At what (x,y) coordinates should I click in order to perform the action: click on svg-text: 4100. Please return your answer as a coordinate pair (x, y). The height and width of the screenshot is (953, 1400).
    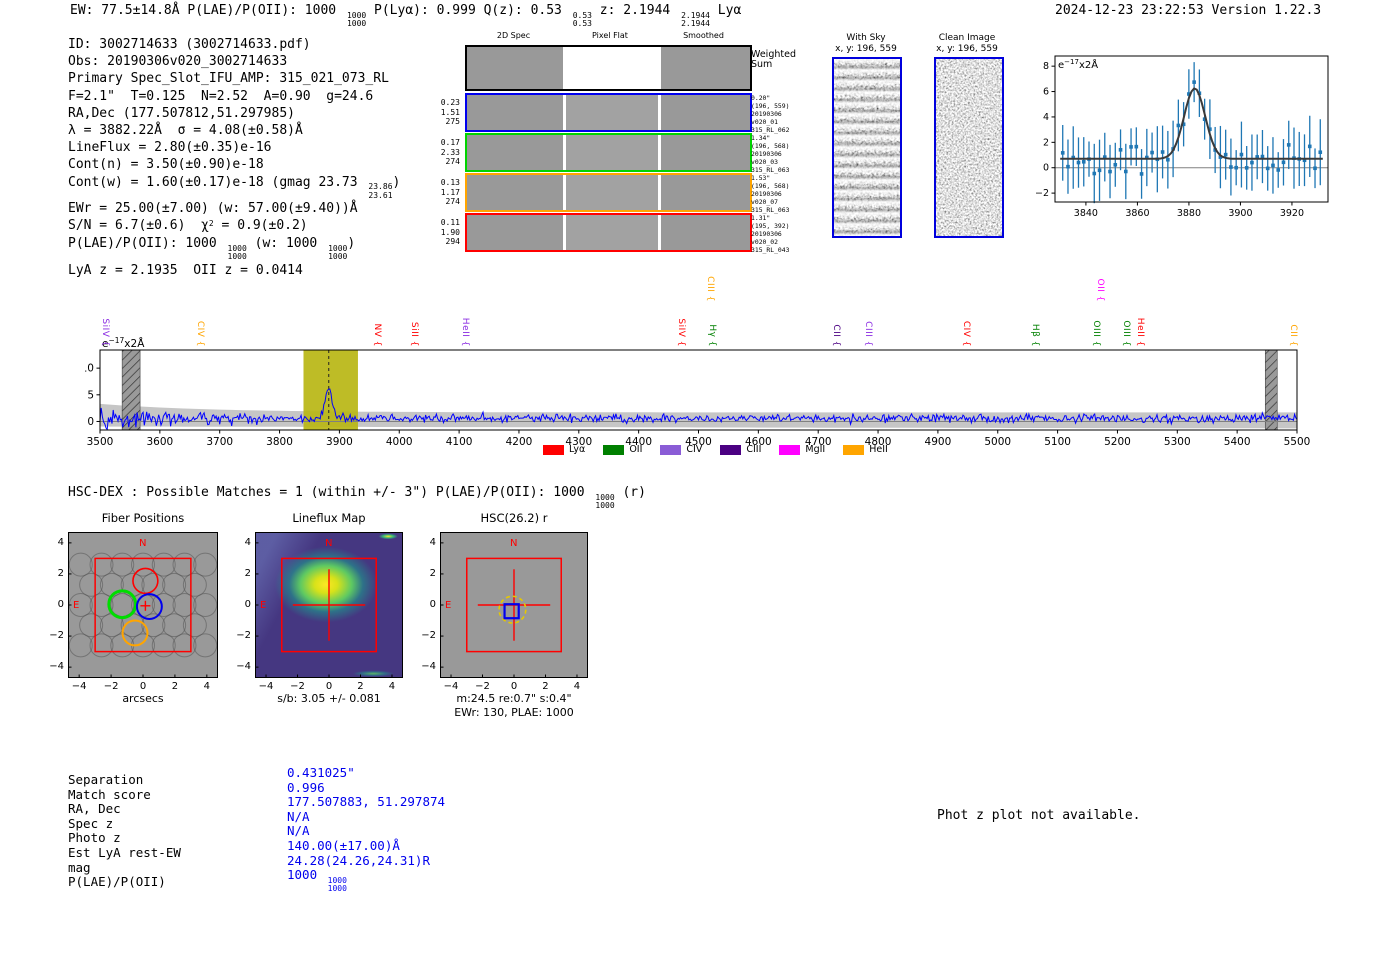
    Looking at the image, I should click on (459, 442).